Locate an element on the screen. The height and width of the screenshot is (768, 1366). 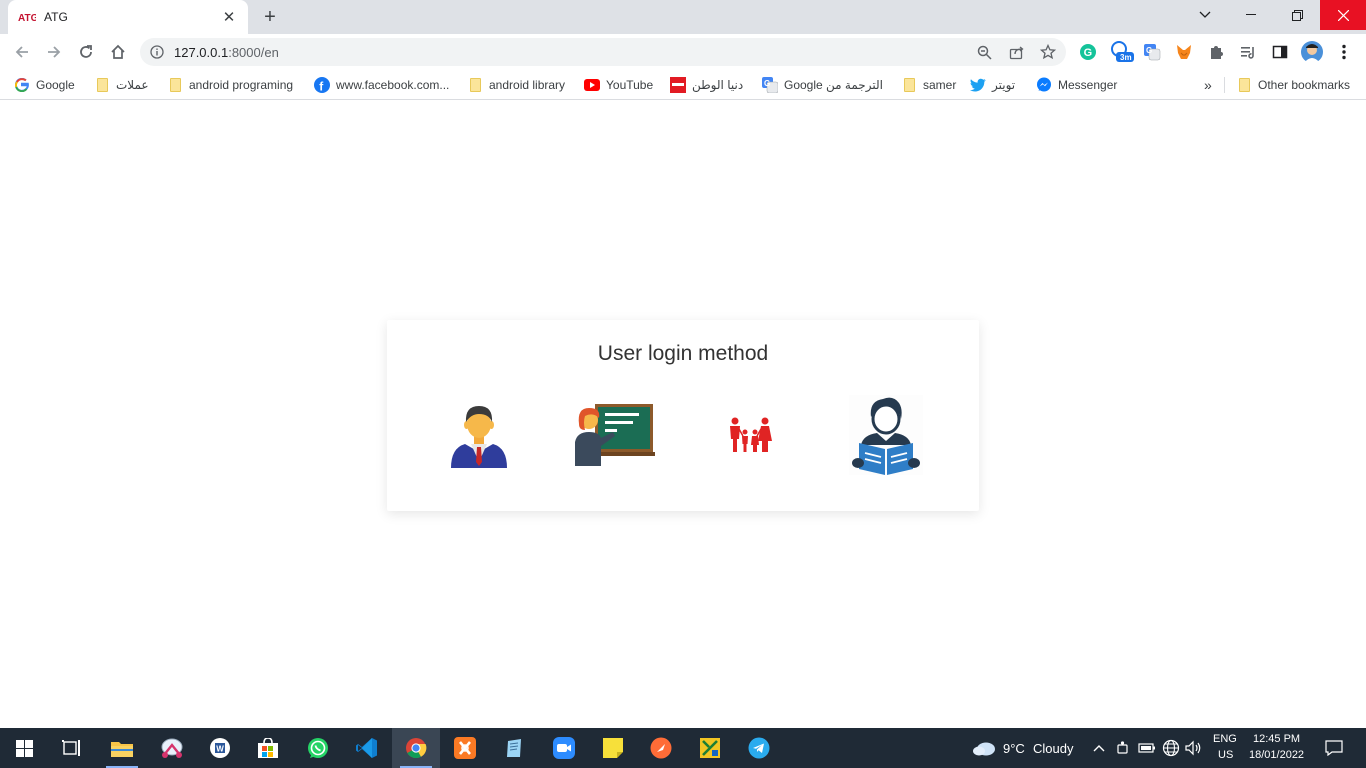
address-bar: 127.0.0.1:8000/en is located at coordinates (603, 52).